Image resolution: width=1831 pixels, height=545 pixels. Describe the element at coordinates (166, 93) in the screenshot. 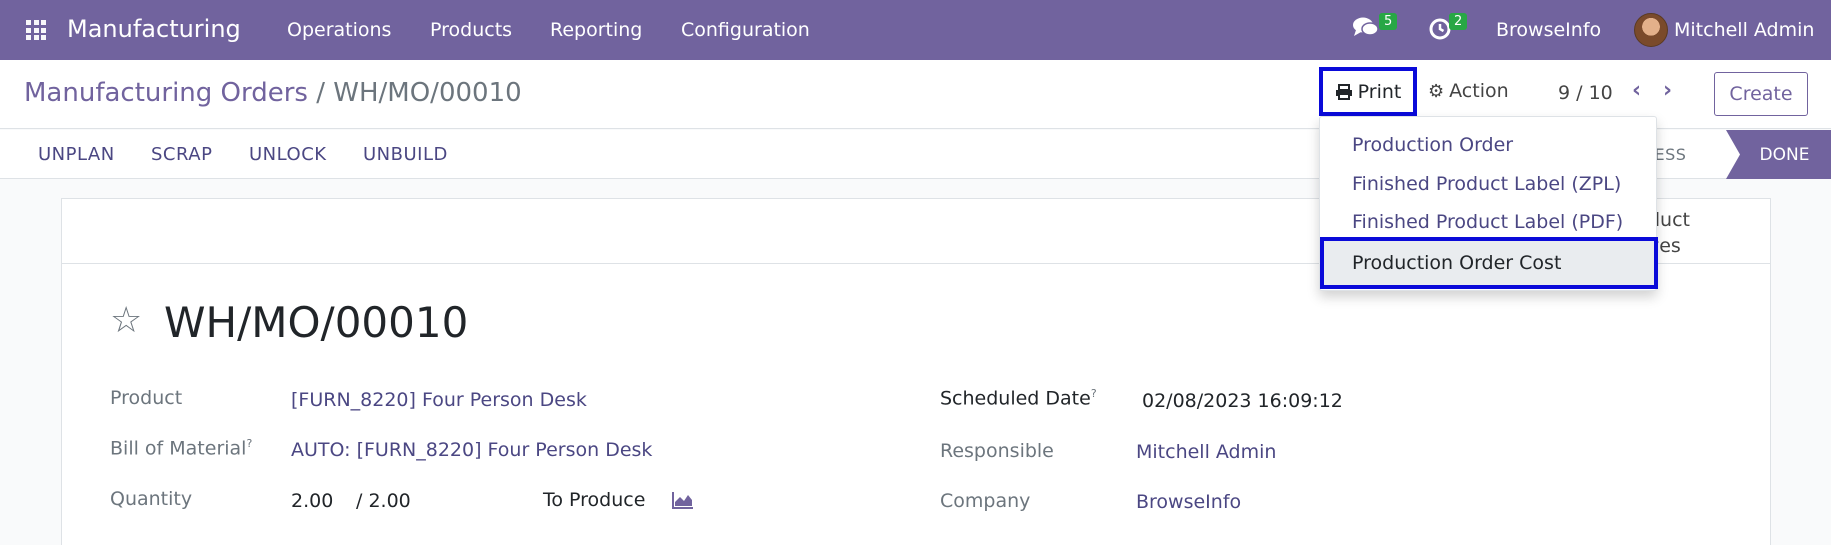

I see `breadcrumb-parent: Manufacturing Orders` at that location.